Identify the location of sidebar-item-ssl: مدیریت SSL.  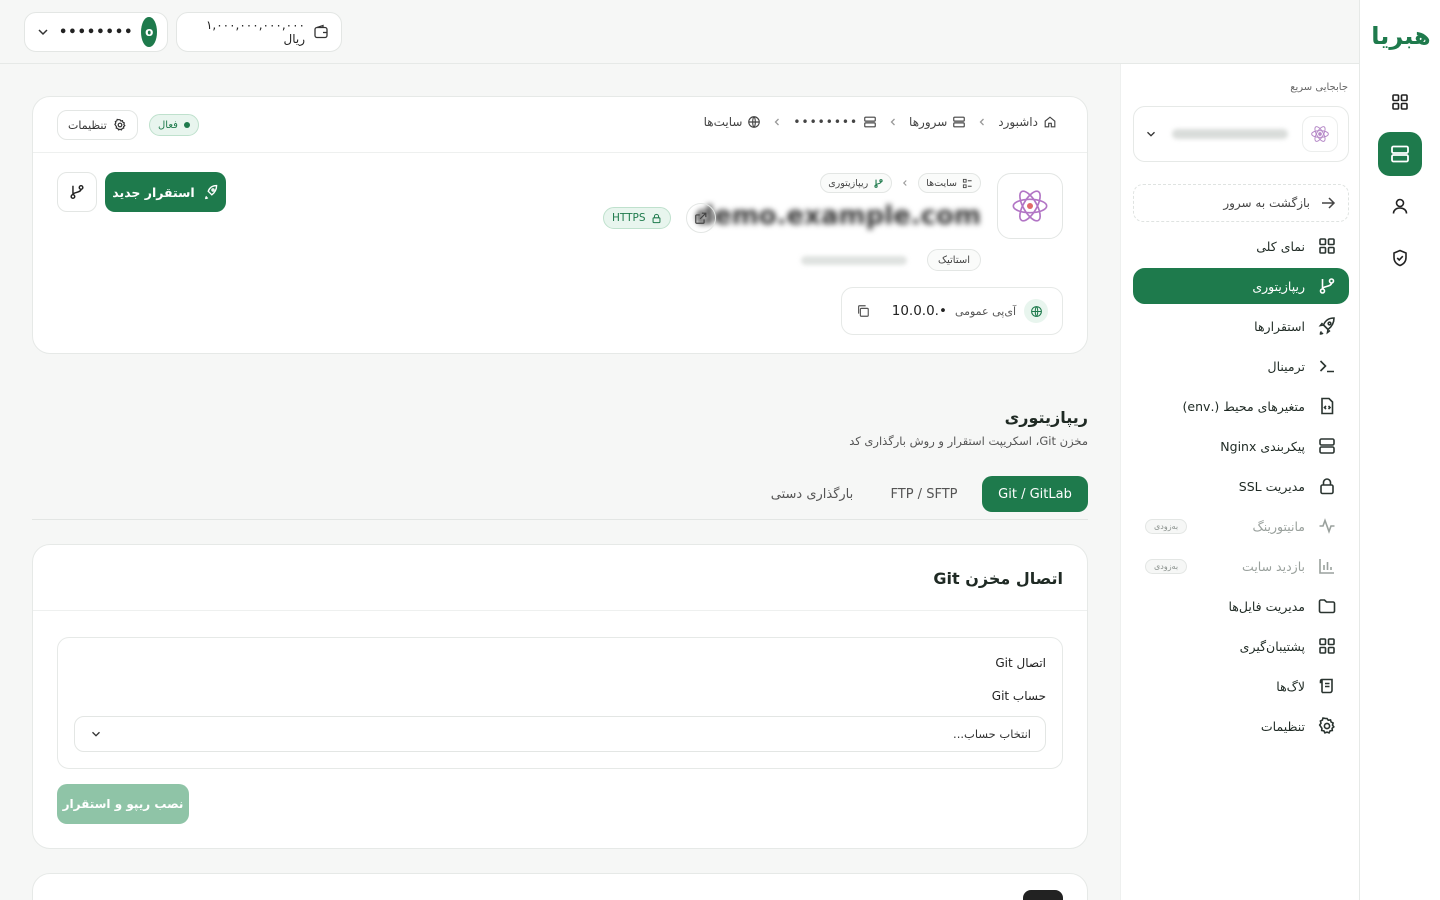
(1241, 486).